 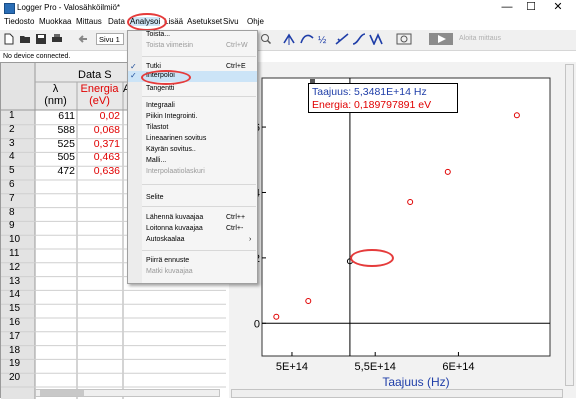 What do you see at coordinates (55, 171) in the screenshot?
I see `cell-lambda: 472` at bounding box center [55, 171].